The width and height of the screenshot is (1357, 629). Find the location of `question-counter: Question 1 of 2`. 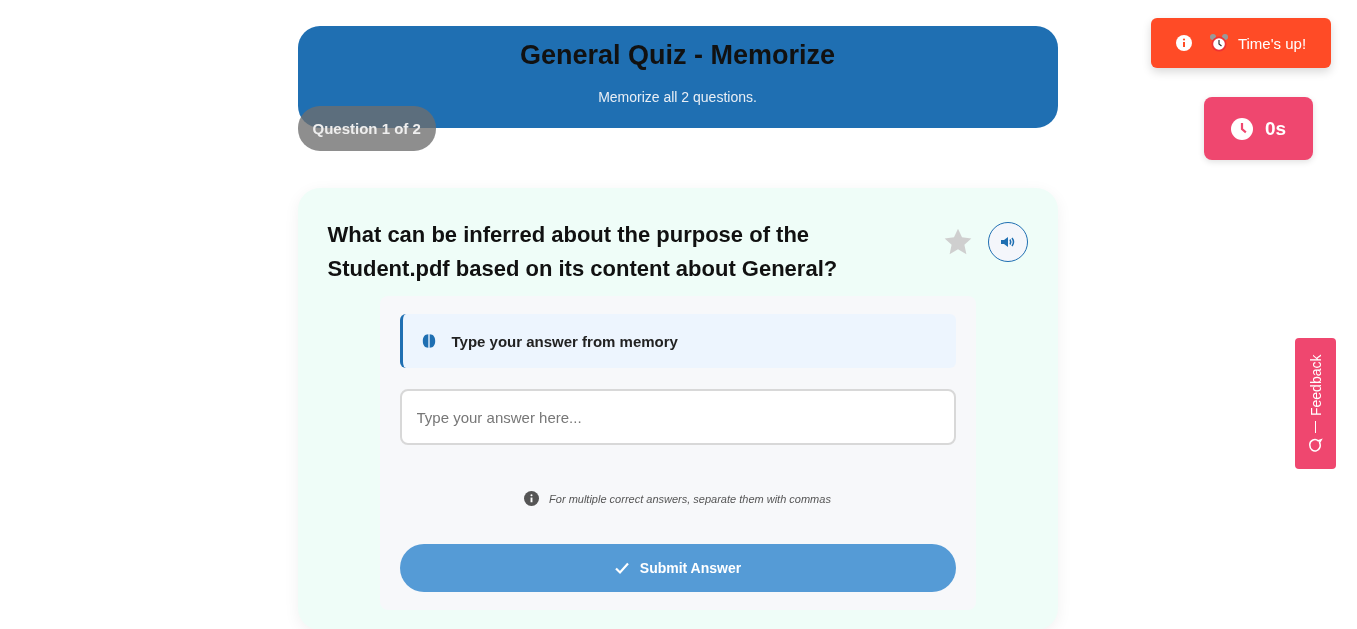

question-counter: Question 1 of 2 is located at coordinates (366, 128).